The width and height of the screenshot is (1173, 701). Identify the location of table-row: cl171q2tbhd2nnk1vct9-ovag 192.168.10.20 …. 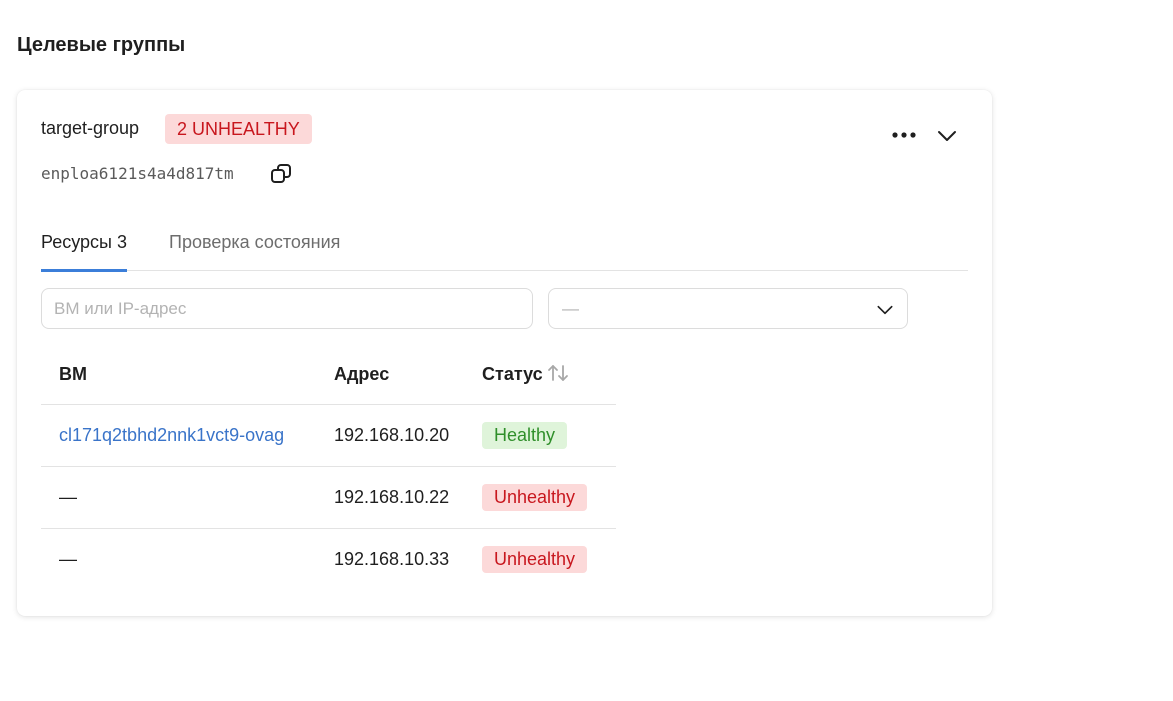
(328, 435).